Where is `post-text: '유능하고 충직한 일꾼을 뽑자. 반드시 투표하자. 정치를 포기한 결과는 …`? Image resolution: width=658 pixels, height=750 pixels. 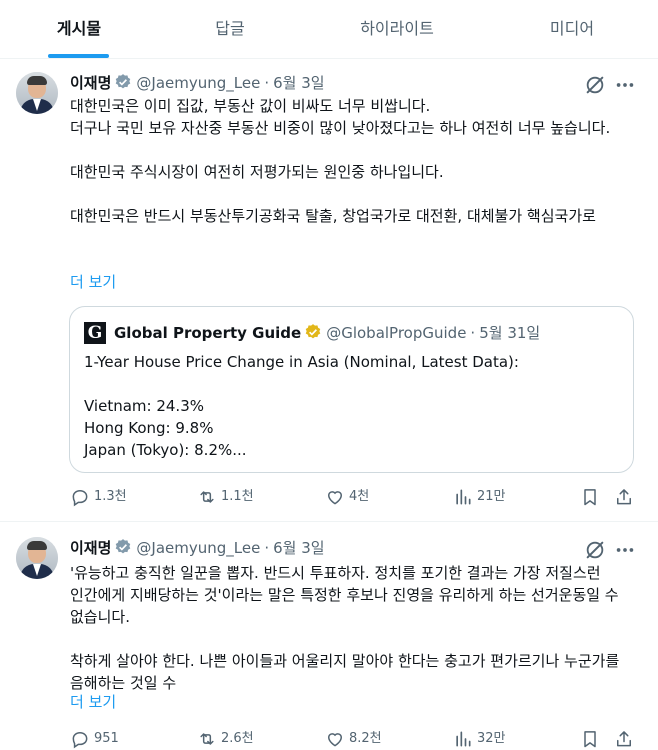 post-text: '유능하고 충직한 일꾼을 뽑자. 반드시 투표하자. 정치를 포기한 결과는 … is located at coordinates (345, 628).